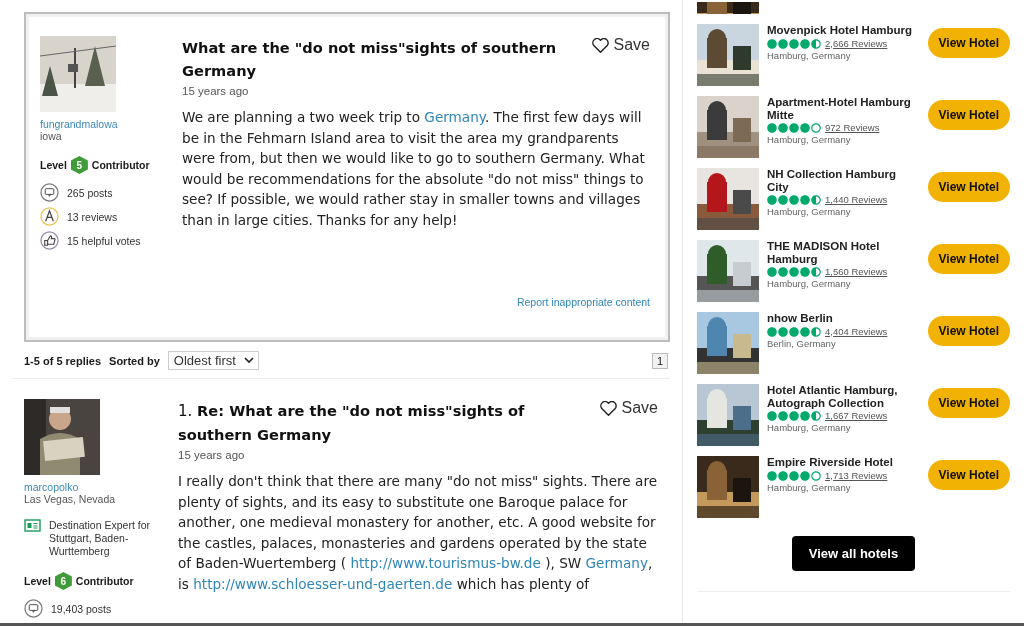 Image resolution: width=1024 pixels, height=626 pixels. What do you see at coordinates (856, 415) in the screenshot?
I see `reviews-link: 1,667 Reviews` at bounding box center [856, 415].